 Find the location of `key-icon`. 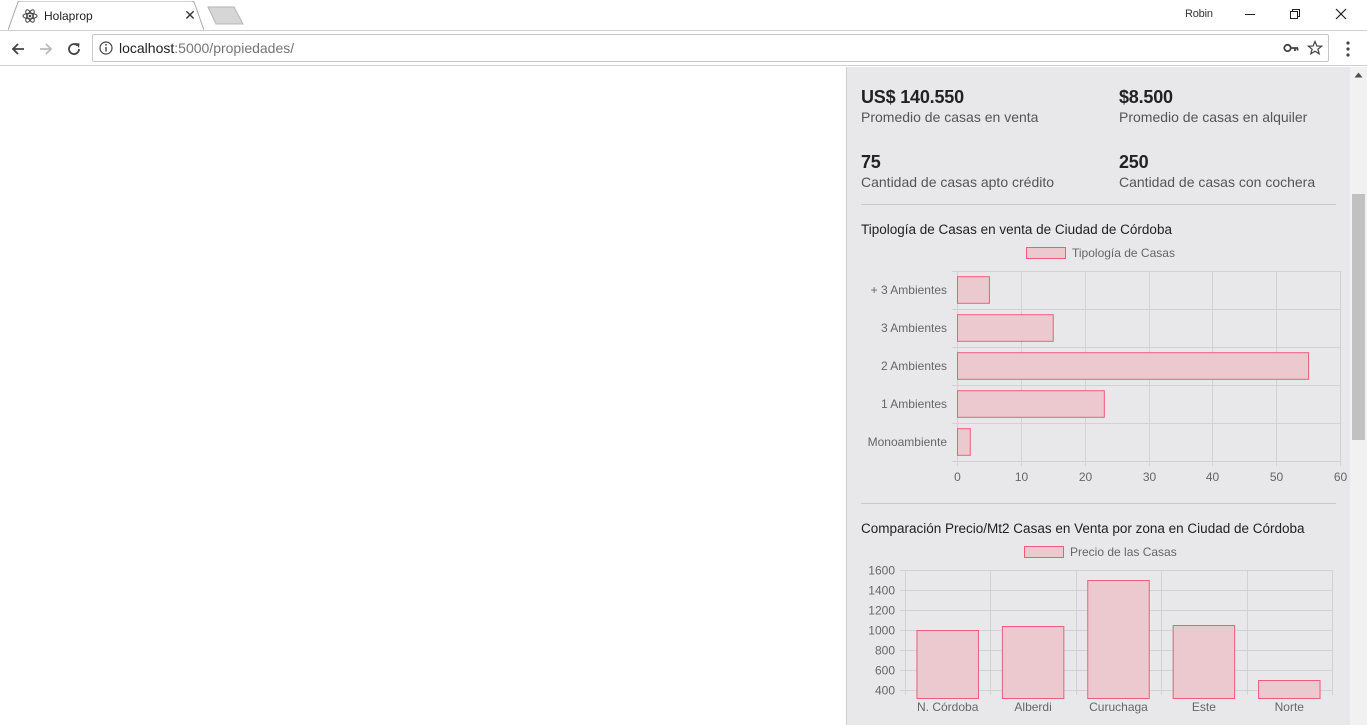

key-icon is located at coordinates (1291, 48).